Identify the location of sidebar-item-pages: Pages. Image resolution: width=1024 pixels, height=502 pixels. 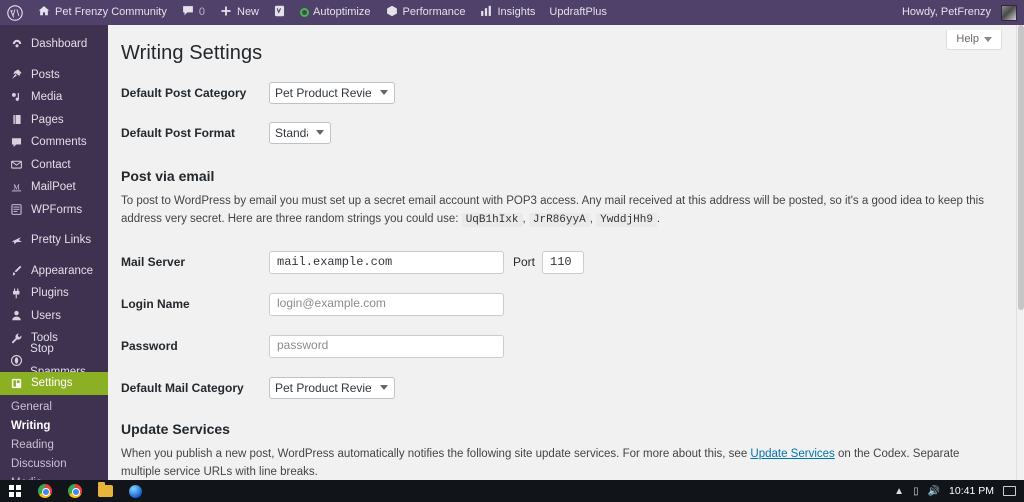
(54, 120).